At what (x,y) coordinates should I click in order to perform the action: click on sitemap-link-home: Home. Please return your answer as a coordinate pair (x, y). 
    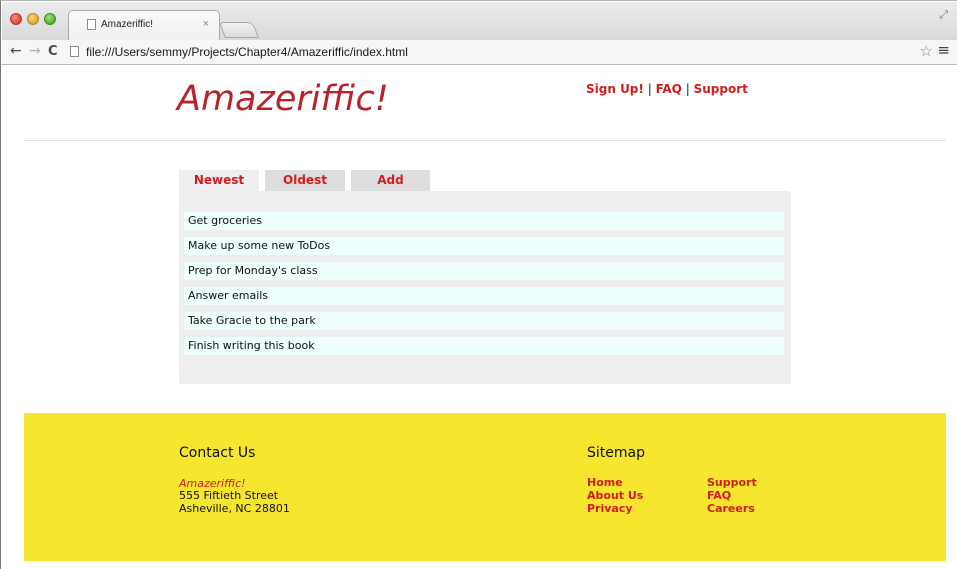
    Looking at the image, I should click on (605, 482).